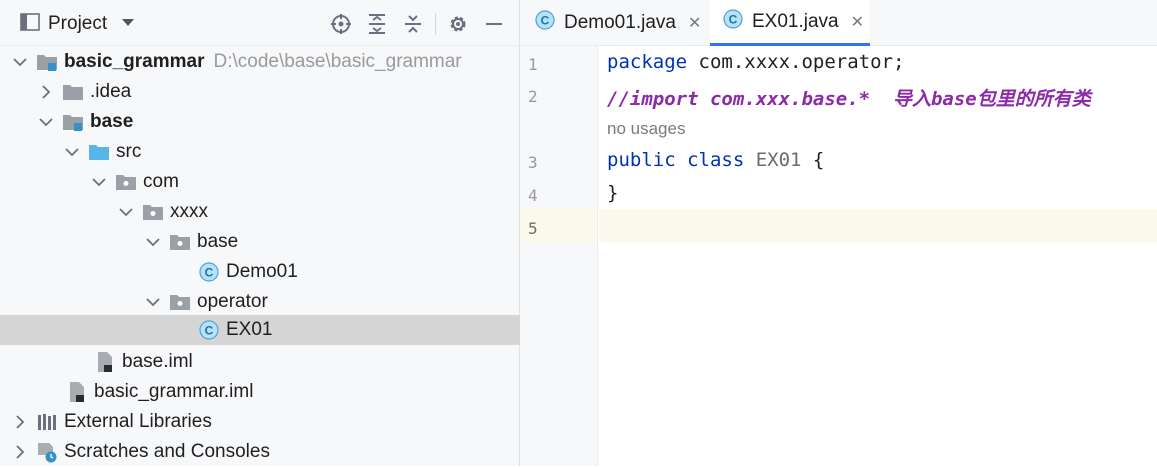 Image resolution: width=1157 pixels, height=467 pixels. Describe the element at coordinates (292, 392) in the screenshot. I see `tree-item-basic-grammar-iml: basic_grammar.iml` at that location.